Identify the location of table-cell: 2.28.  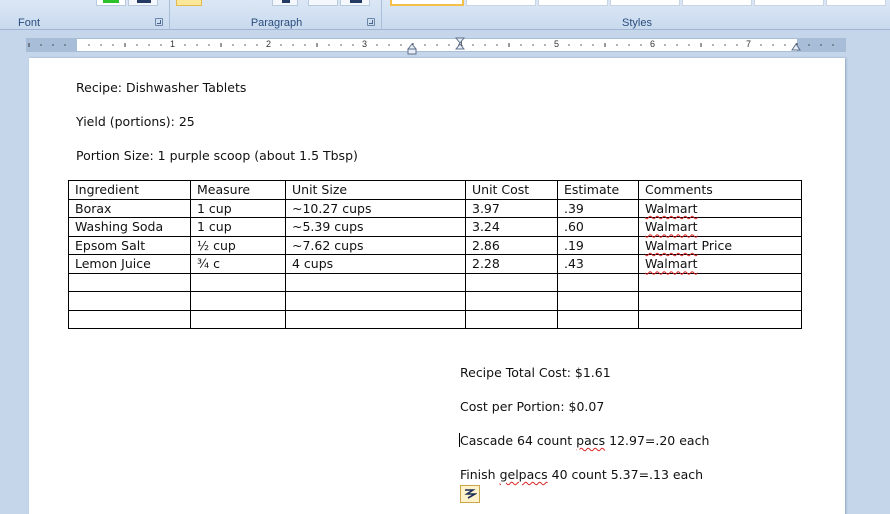
(511, 264).